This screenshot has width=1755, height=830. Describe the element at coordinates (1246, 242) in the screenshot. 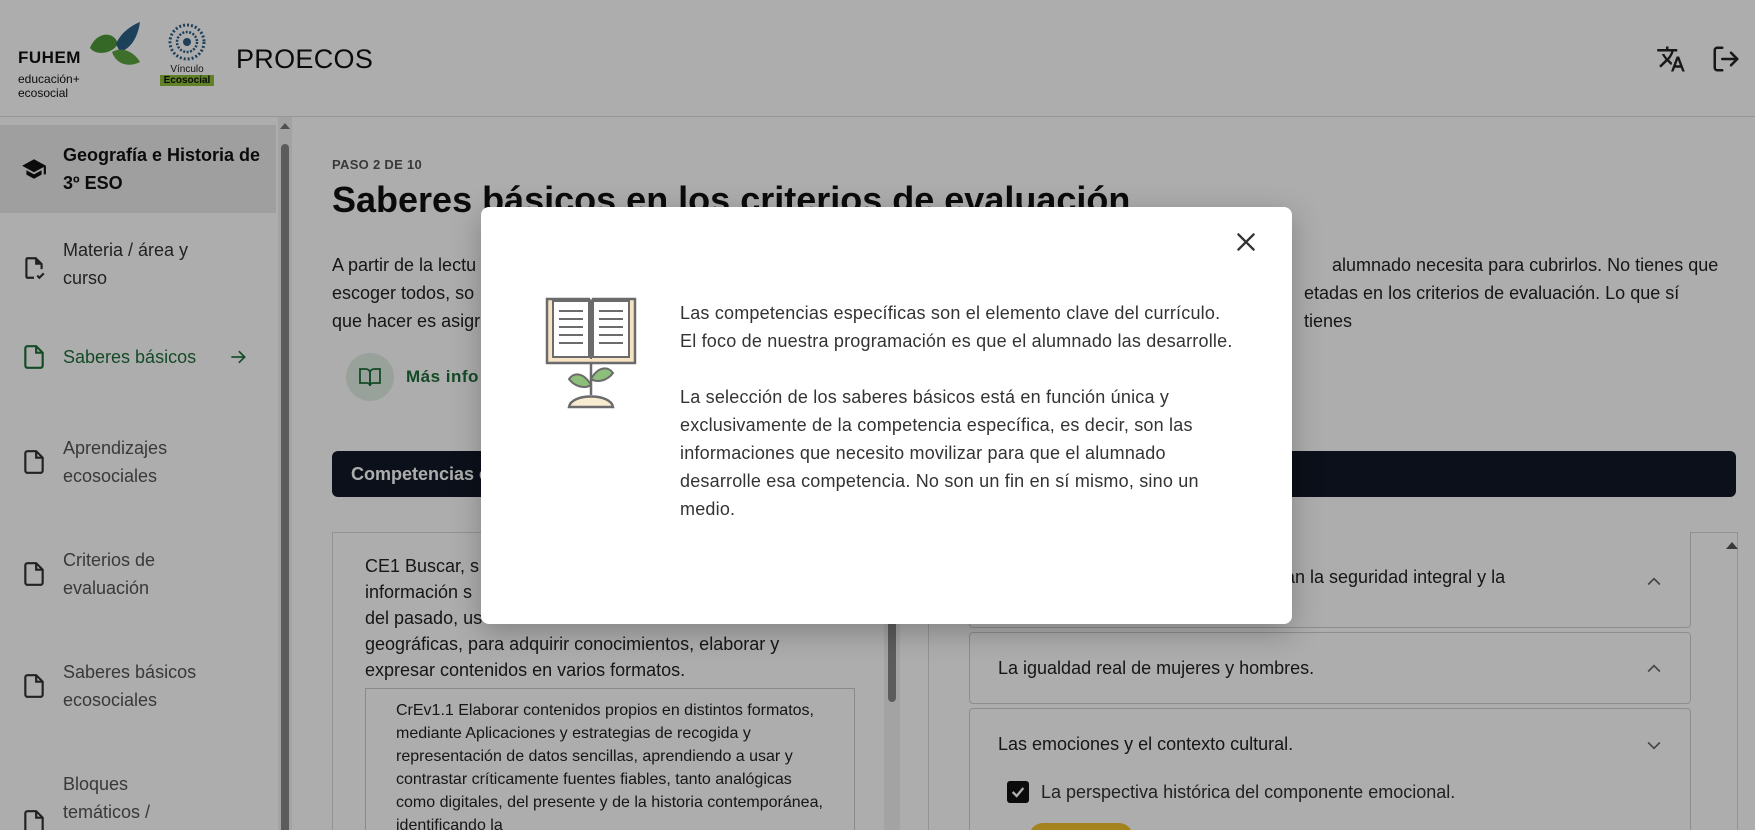

I see `close-icon` at that location.